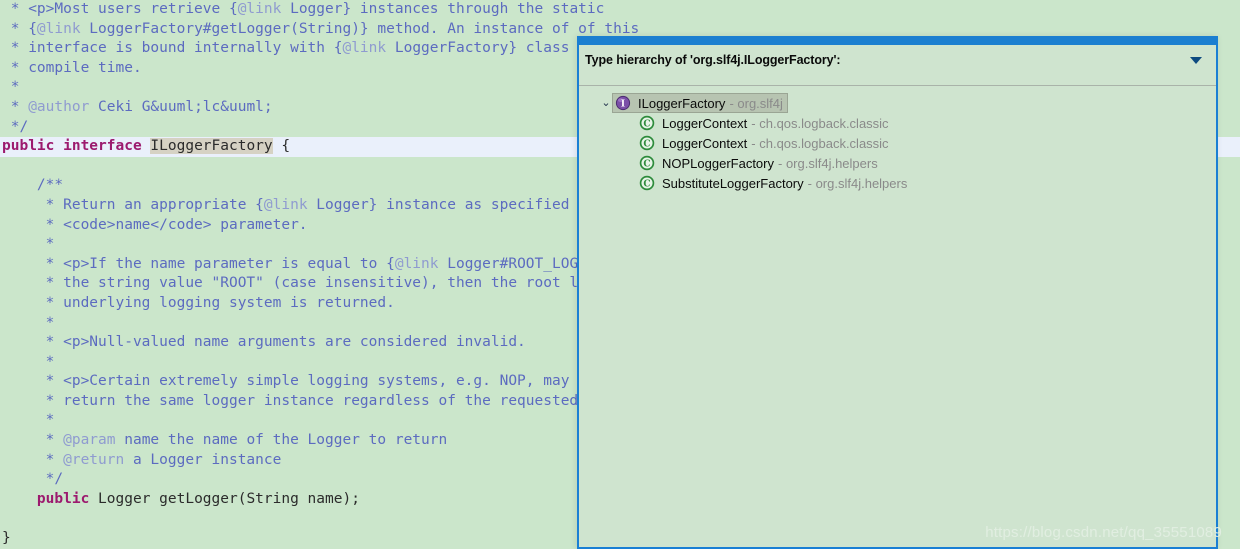 The image size is (1240, 549). What do you see at coordinates (756, 103) in the screenshot?
I see `hierarchy-item-package: - org.slf4j` at bounding box center [756, 103].